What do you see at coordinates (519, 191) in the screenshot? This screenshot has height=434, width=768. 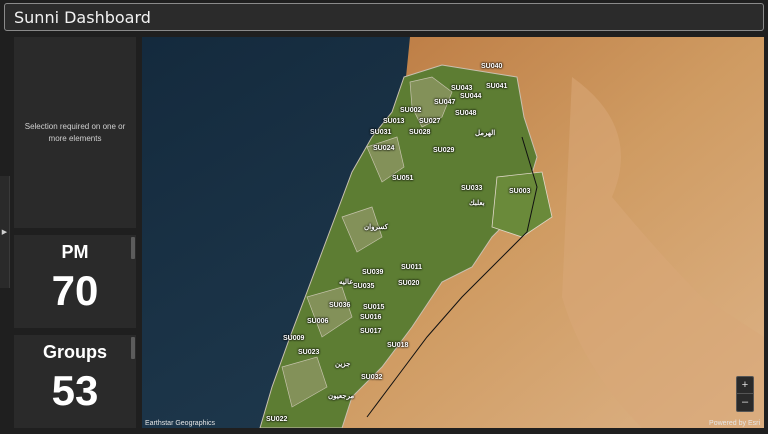 I see `map-label: SU003` at bounding box center [519, 191].